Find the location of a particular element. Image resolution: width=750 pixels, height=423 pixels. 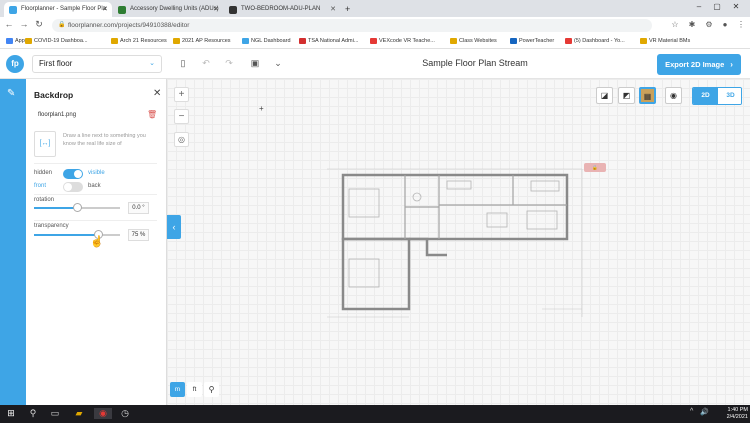

left-tool-rail: ✎ is located at coordinates (13, 242).